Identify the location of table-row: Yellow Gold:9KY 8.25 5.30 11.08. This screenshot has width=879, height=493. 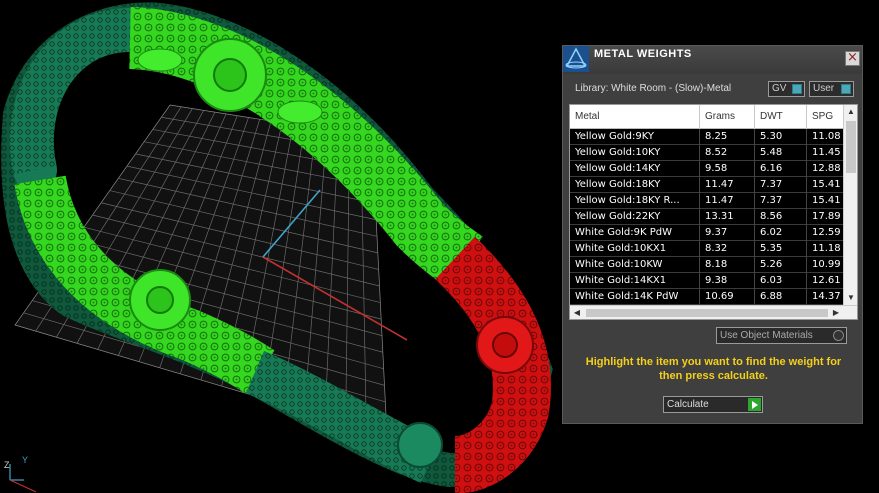
(706, 137).